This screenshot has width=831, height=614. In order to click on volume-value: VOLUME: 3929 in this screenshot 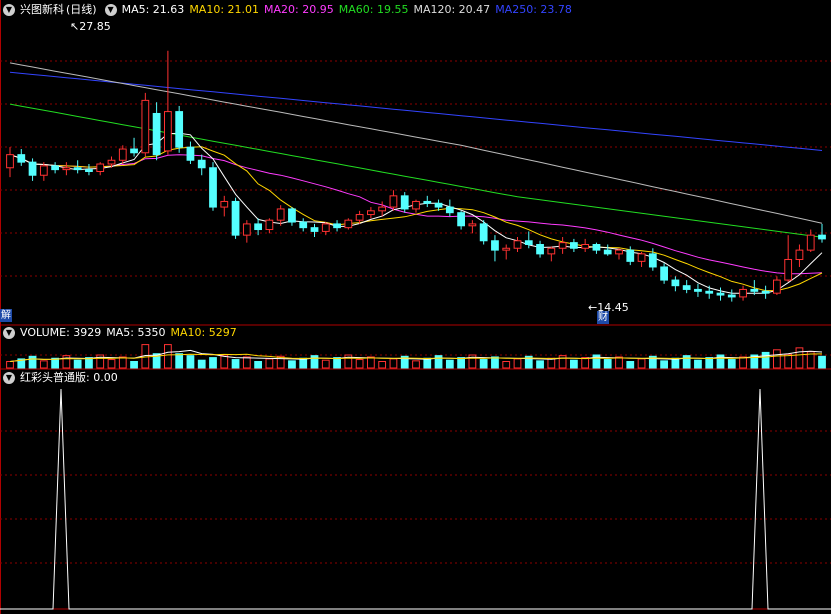, I will do `click(61, 332)`.